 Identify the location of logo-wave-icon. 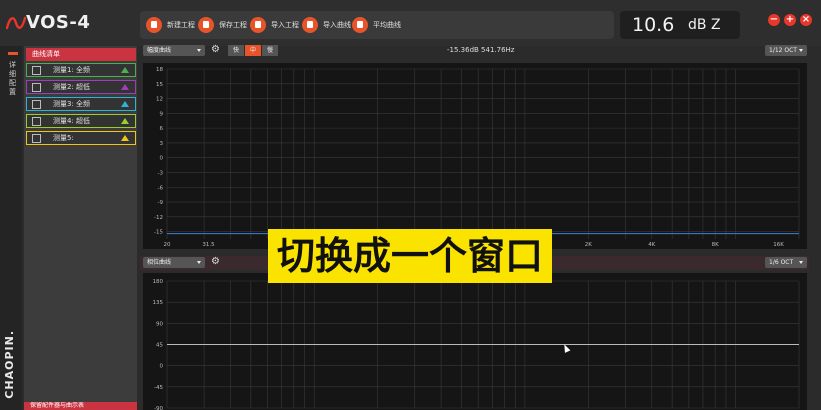
(16, 23).